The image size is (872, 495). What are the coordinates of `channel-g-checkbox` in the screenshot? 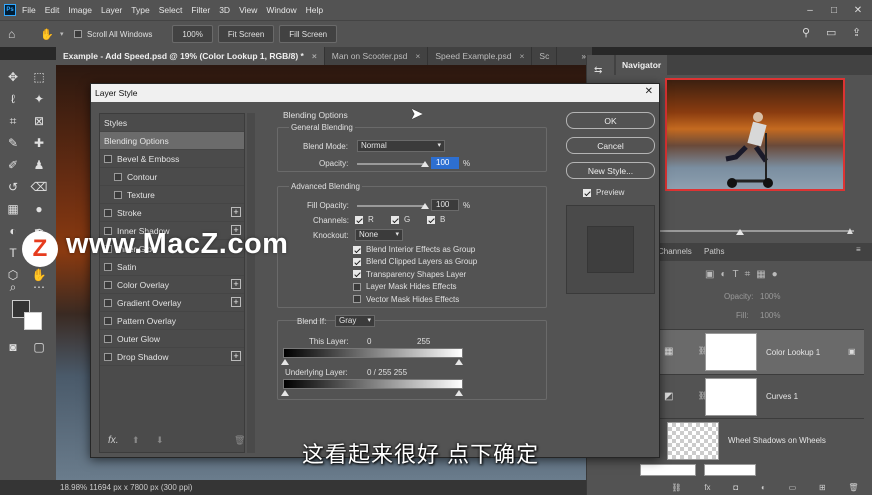 It's located at (395, 219).